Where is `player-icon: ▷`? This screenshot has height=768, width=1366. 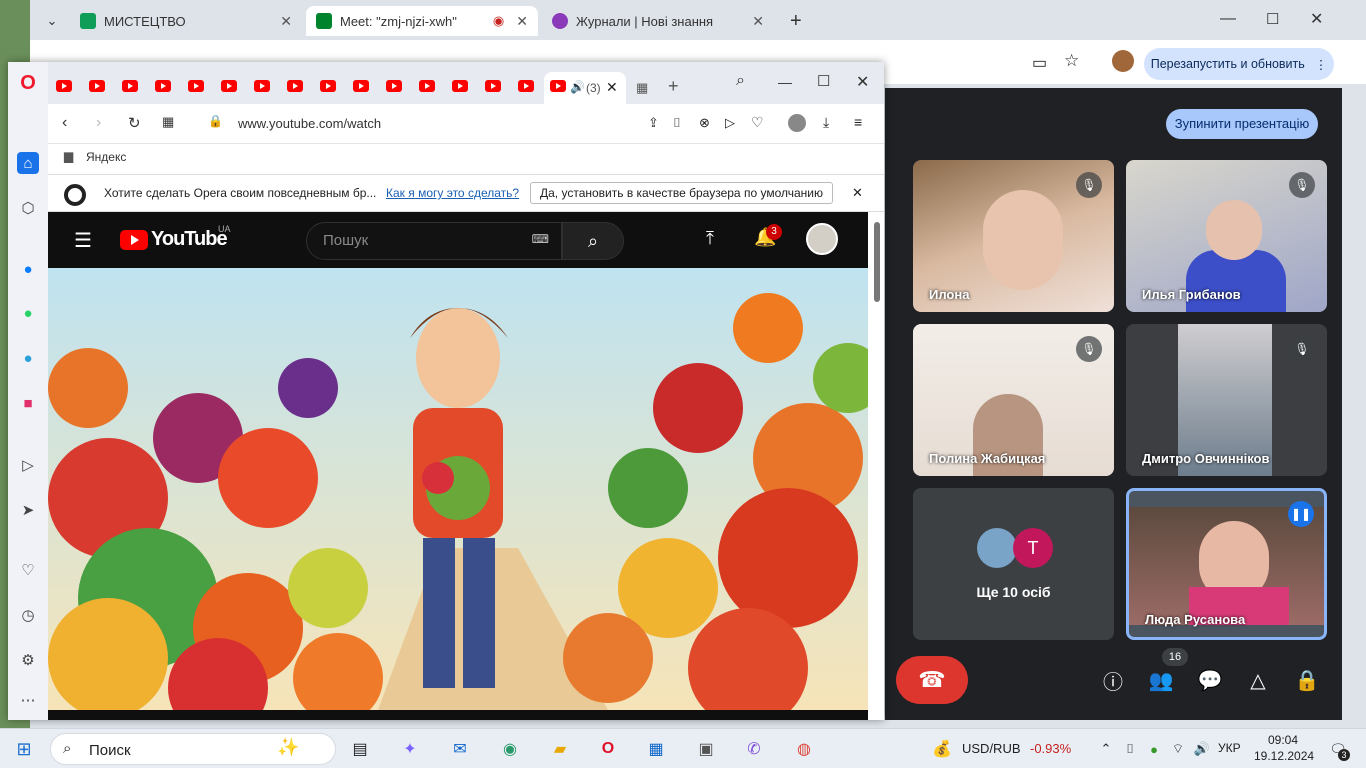 player-icon: ▷ is located at coordinates (28, 465).